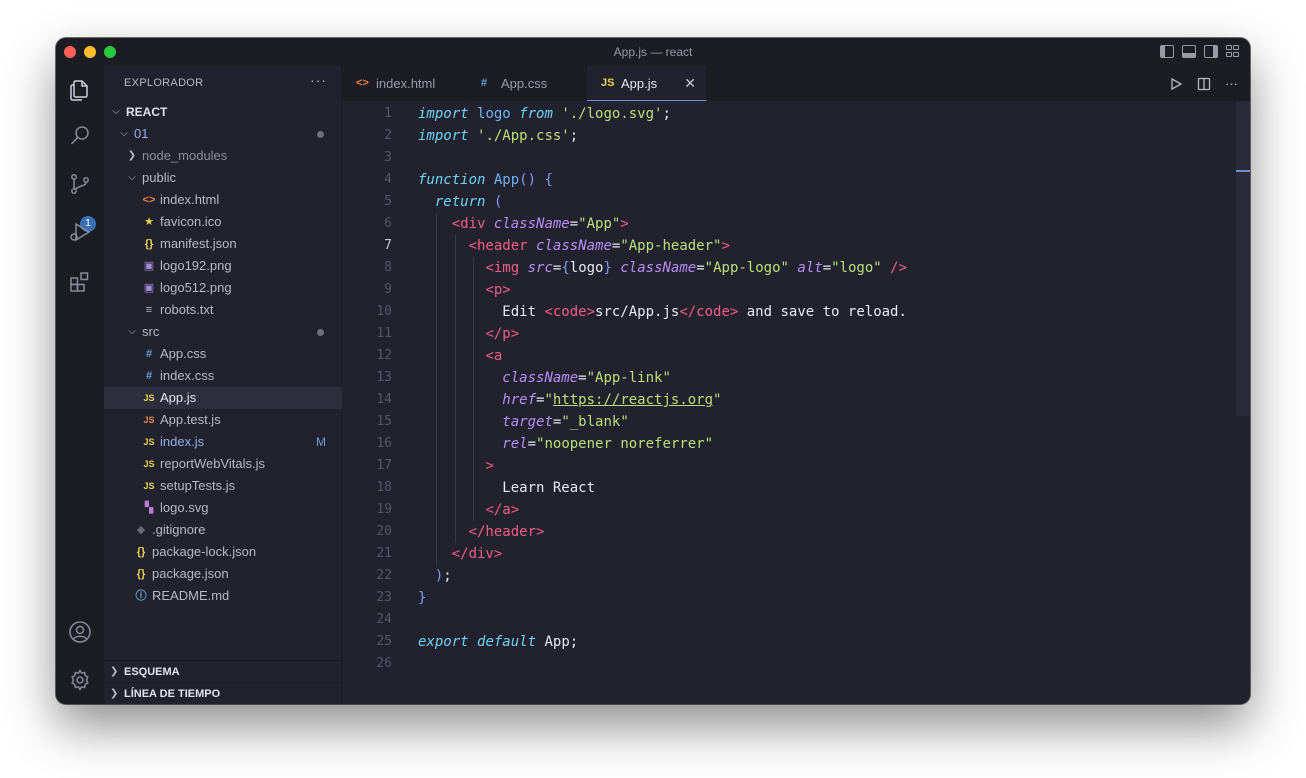 The image size is (1306, 778). What do you see at coordinates (796, 642) in the screenshot?
I see `code-line: 25 export default App;` at bounding box center [796, 642].